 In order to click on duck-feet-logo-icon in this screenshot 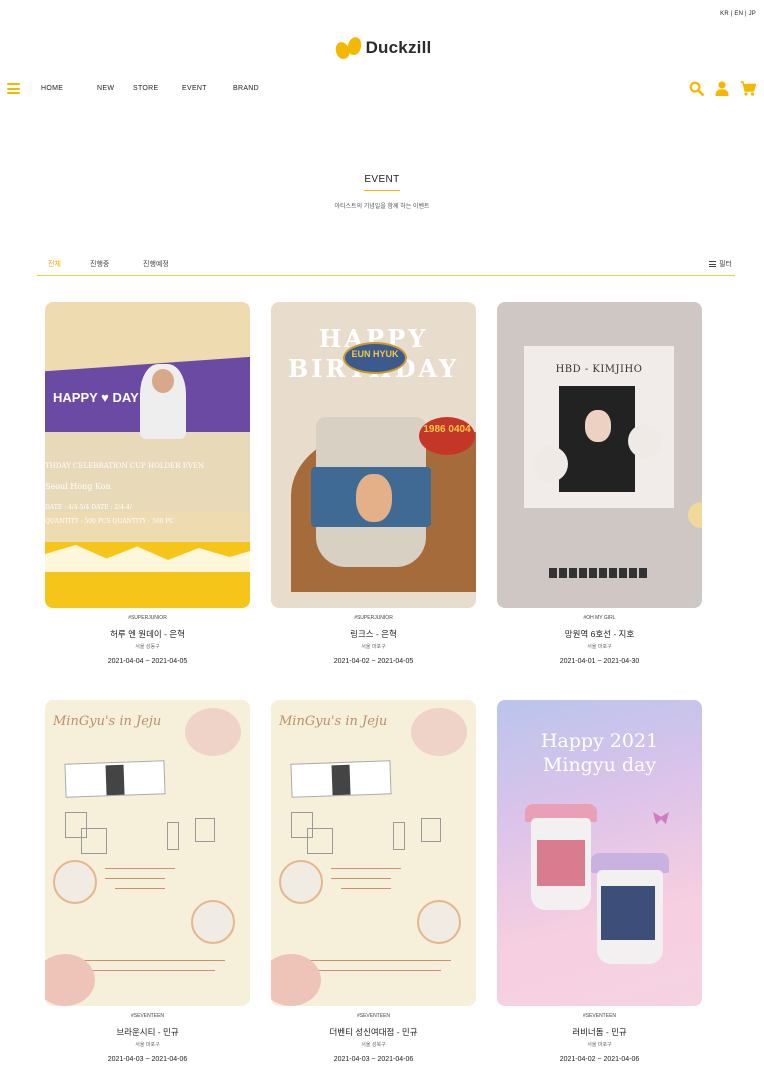, I will do `click(348, 48)`.